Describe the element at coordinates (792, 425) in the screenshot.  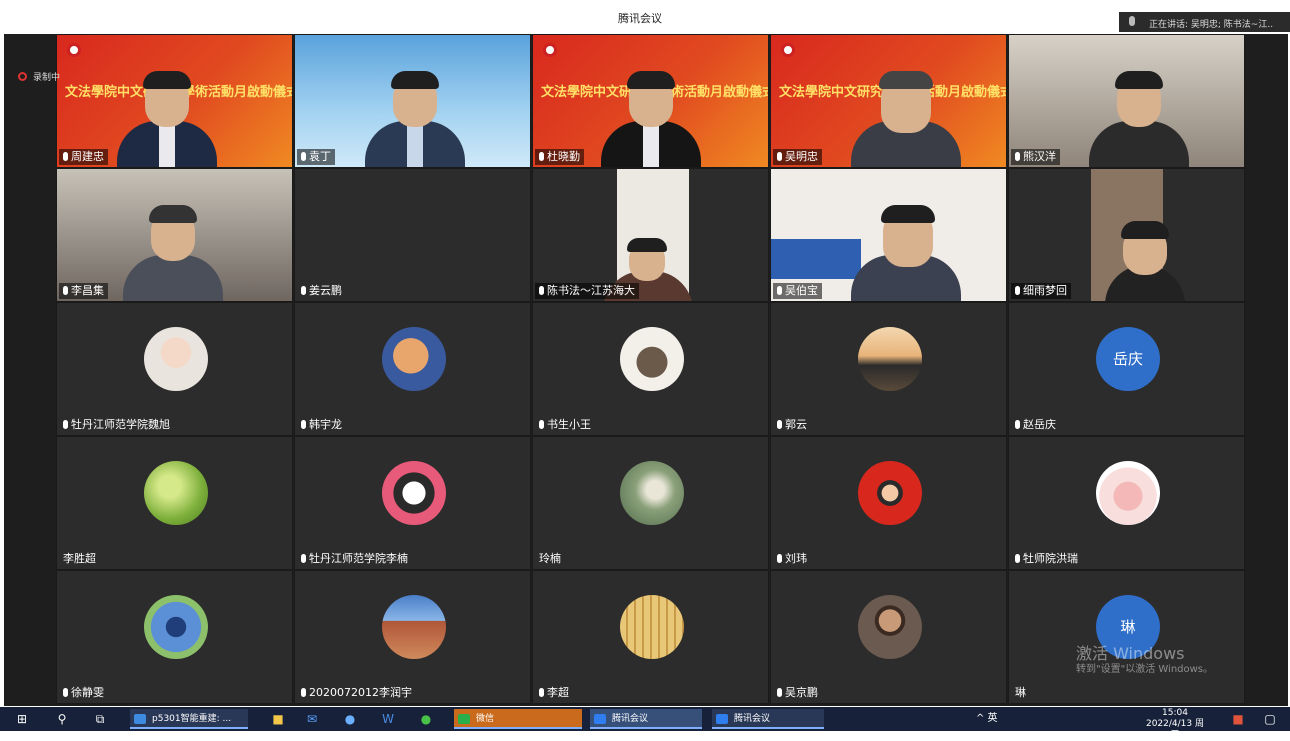
I see `participant-name: 郭云` at that location.